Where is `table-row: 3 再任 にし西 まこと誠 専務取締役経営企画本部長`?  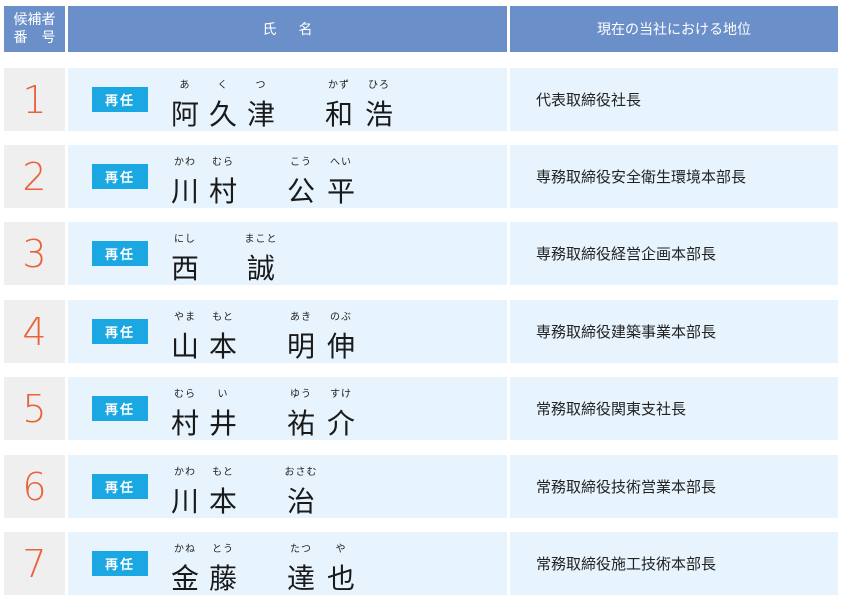 table-row: 3 再任 にし西 まこと誠 専務取締役経営企画本部長 is located at coordinates (424, 253).